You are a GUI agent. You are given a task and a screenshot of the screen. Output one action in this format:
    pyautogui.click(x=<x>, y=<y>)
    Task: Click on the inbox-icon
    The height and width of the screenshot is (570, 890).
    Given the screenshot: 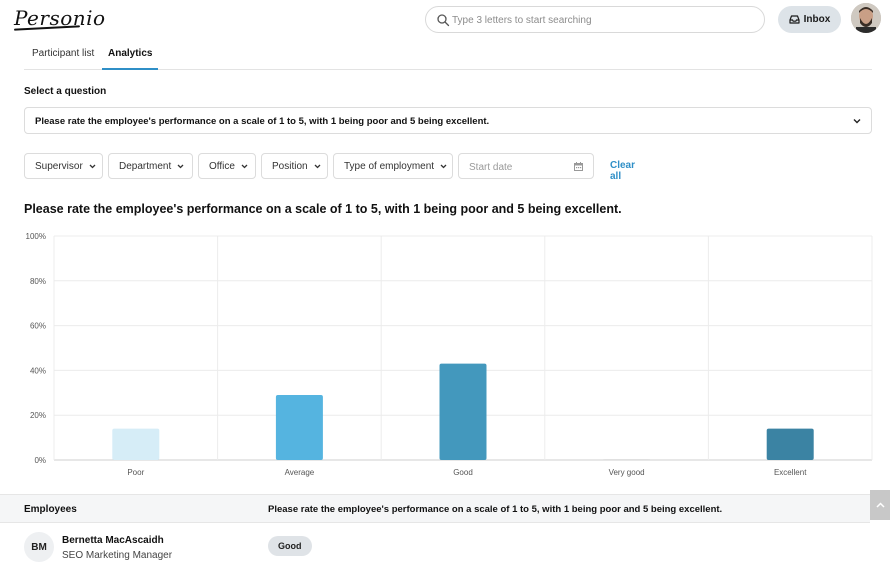 What is the action you would take?
    pyautogui.click(x=794, y=19)
    